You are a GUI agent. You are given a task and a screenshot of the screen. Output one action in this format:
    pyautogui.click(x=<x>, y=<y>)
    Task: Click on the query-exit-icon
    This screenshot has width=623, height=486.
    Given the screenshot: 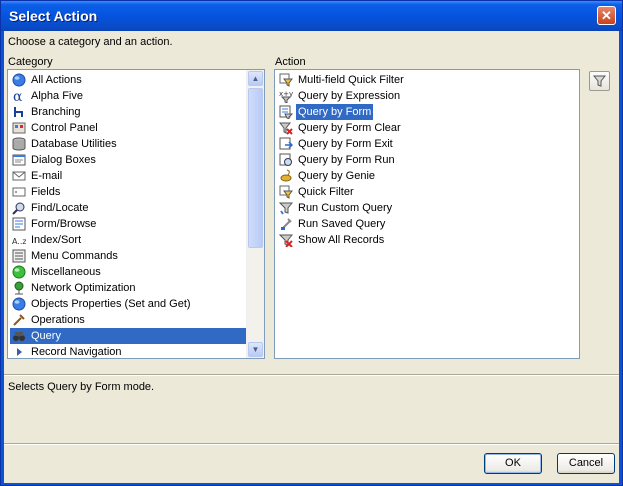 What is the action you would take?
    pyautogui.click(x=286, y=143)
    